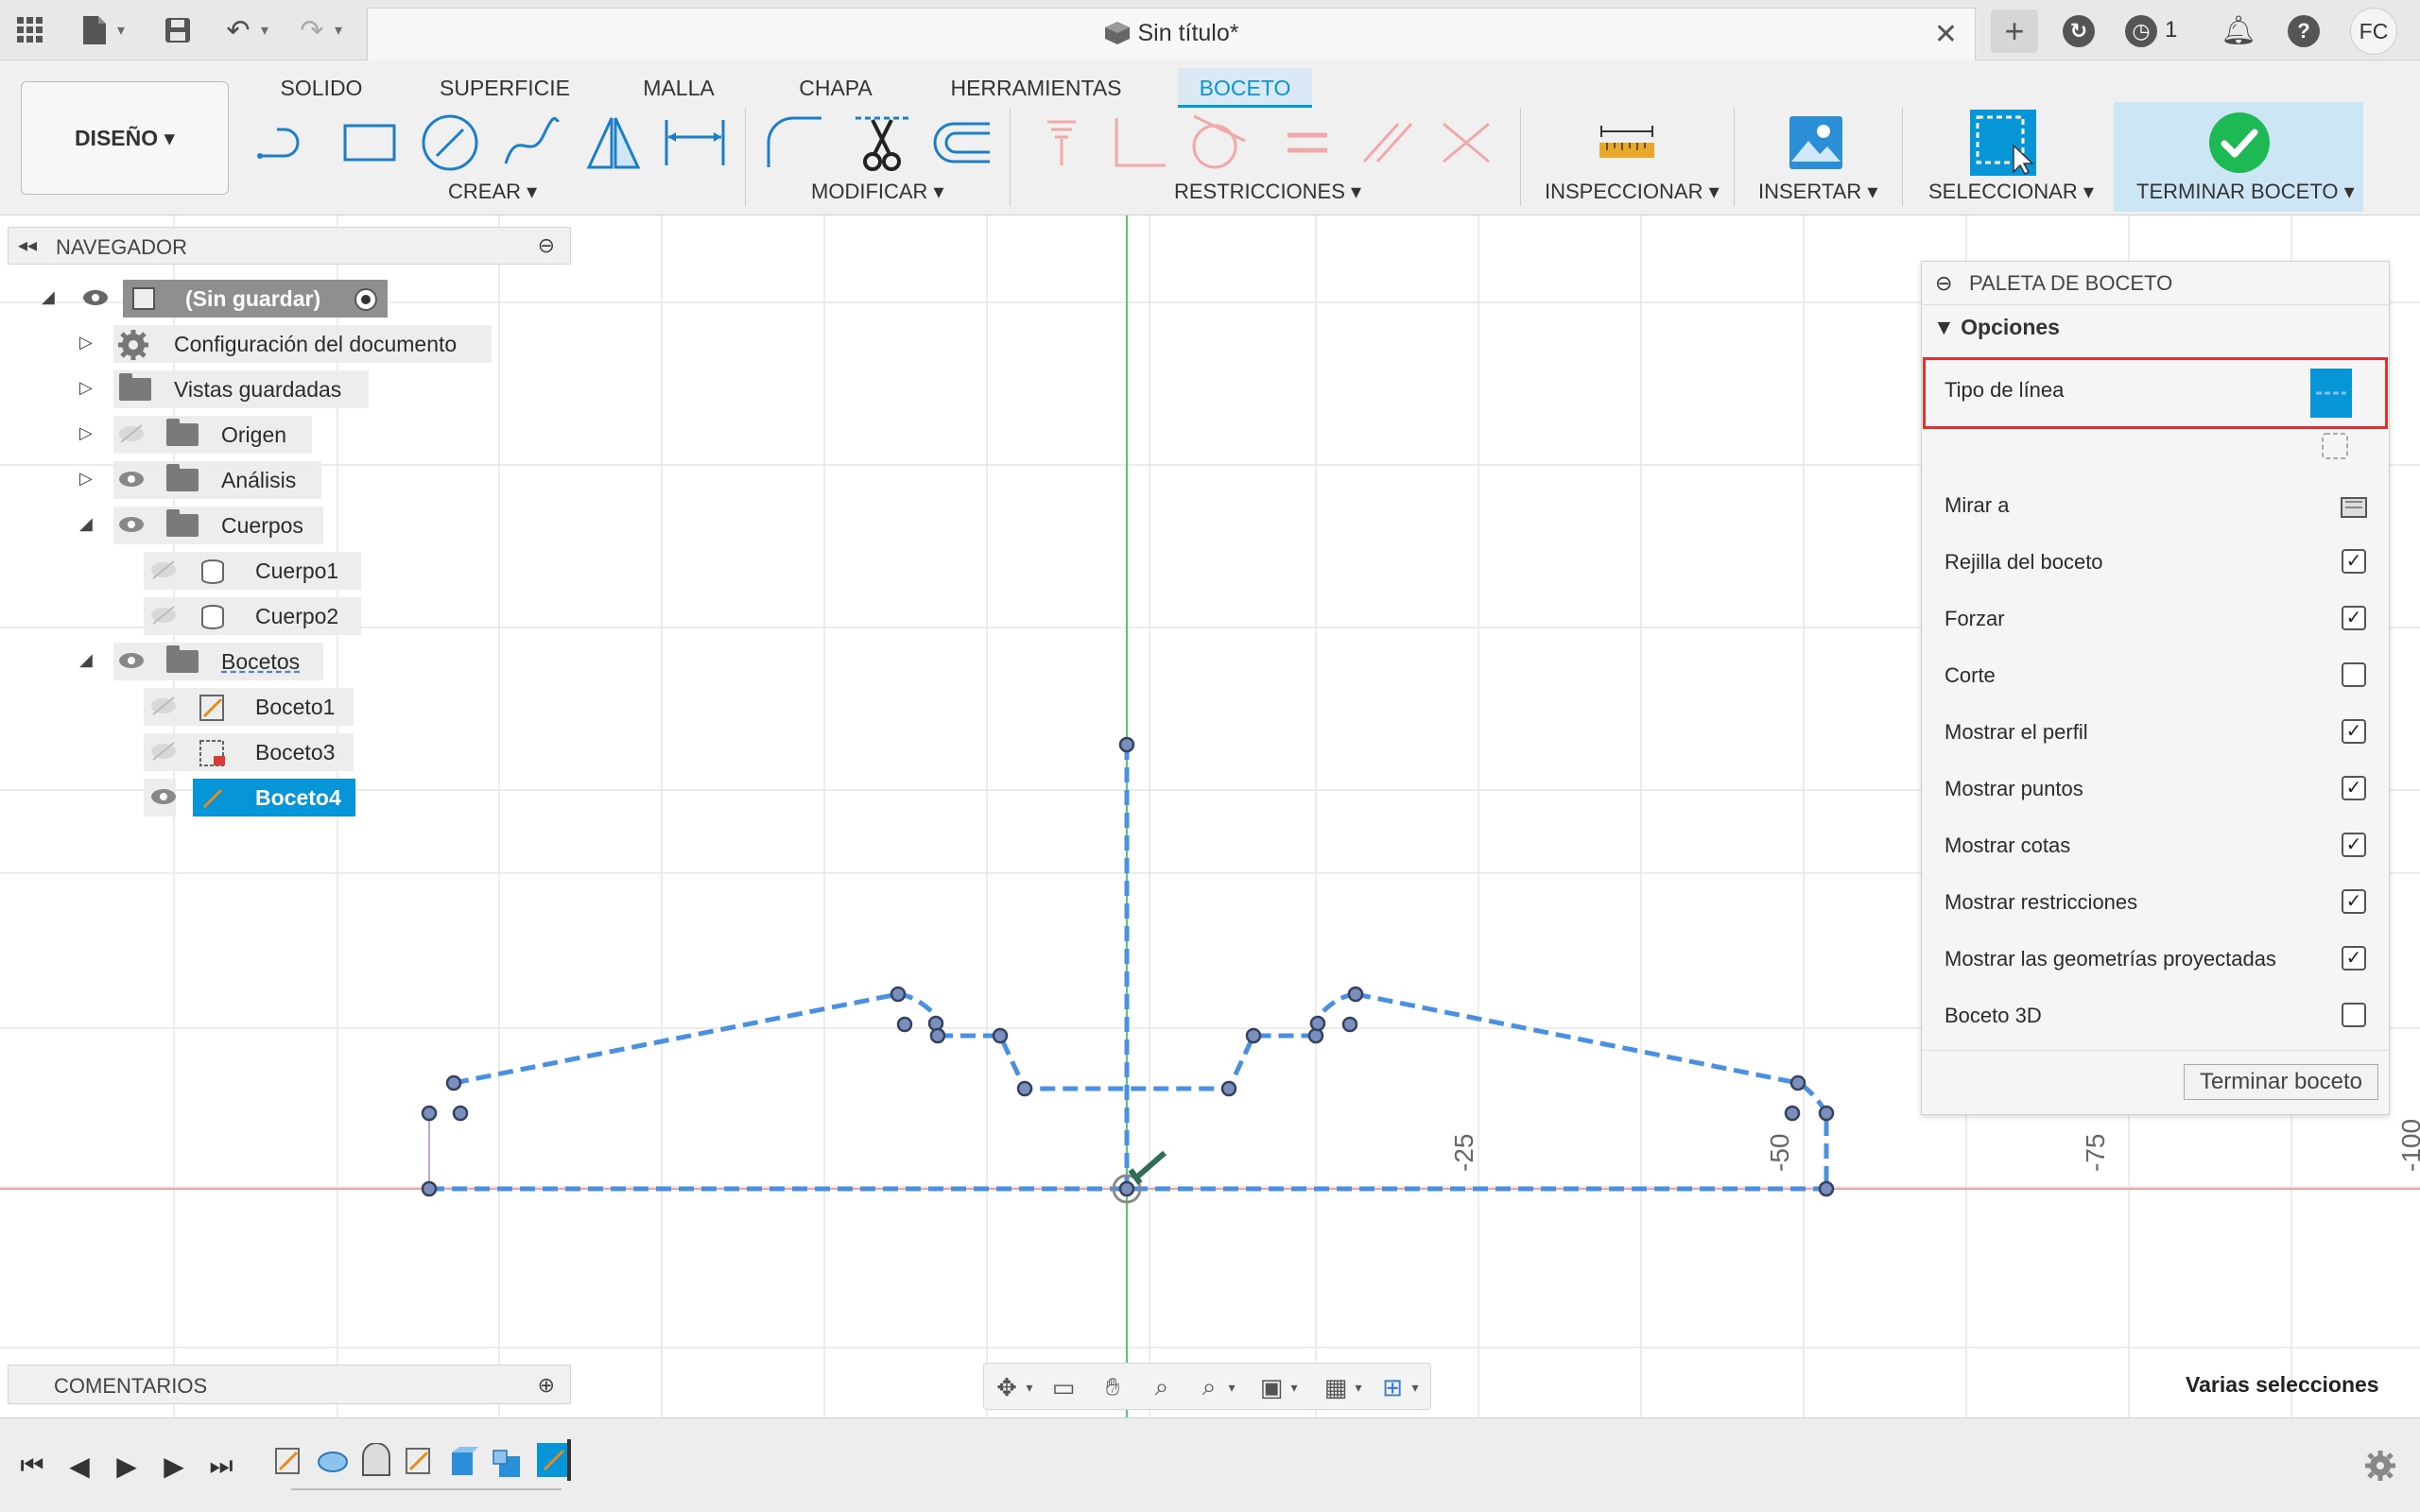 Image resolution: width=2420 pixels, height=1512 pixels. Describe the element at coordinates (2331, 393) in the screenshot. I see `line-type-construction-button` at that location.